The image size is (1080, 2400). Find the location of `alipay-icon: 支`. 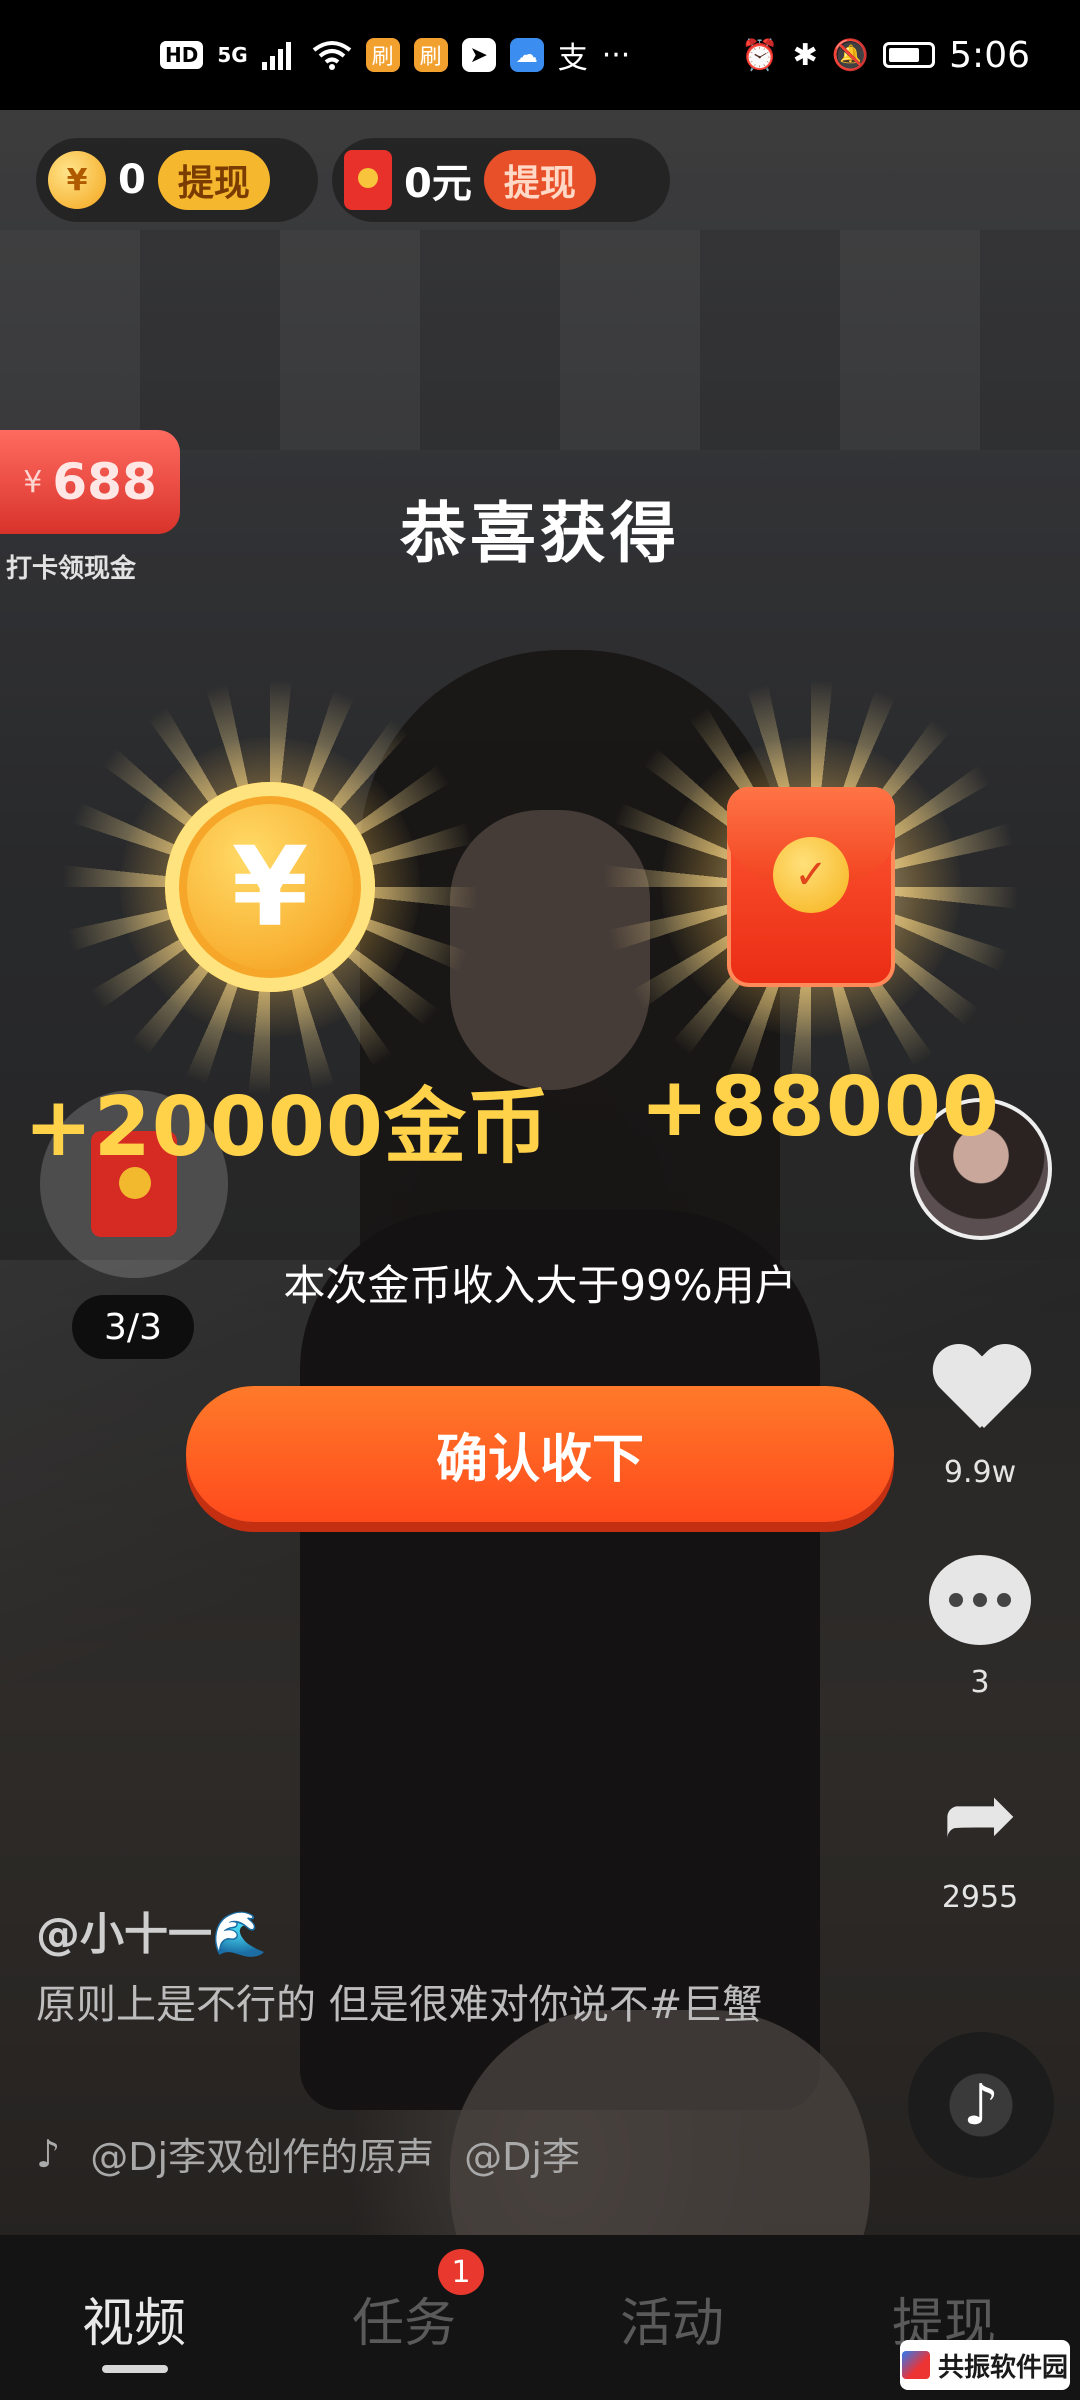

alipay-icon: 支 is located at coordinates (572, 58).